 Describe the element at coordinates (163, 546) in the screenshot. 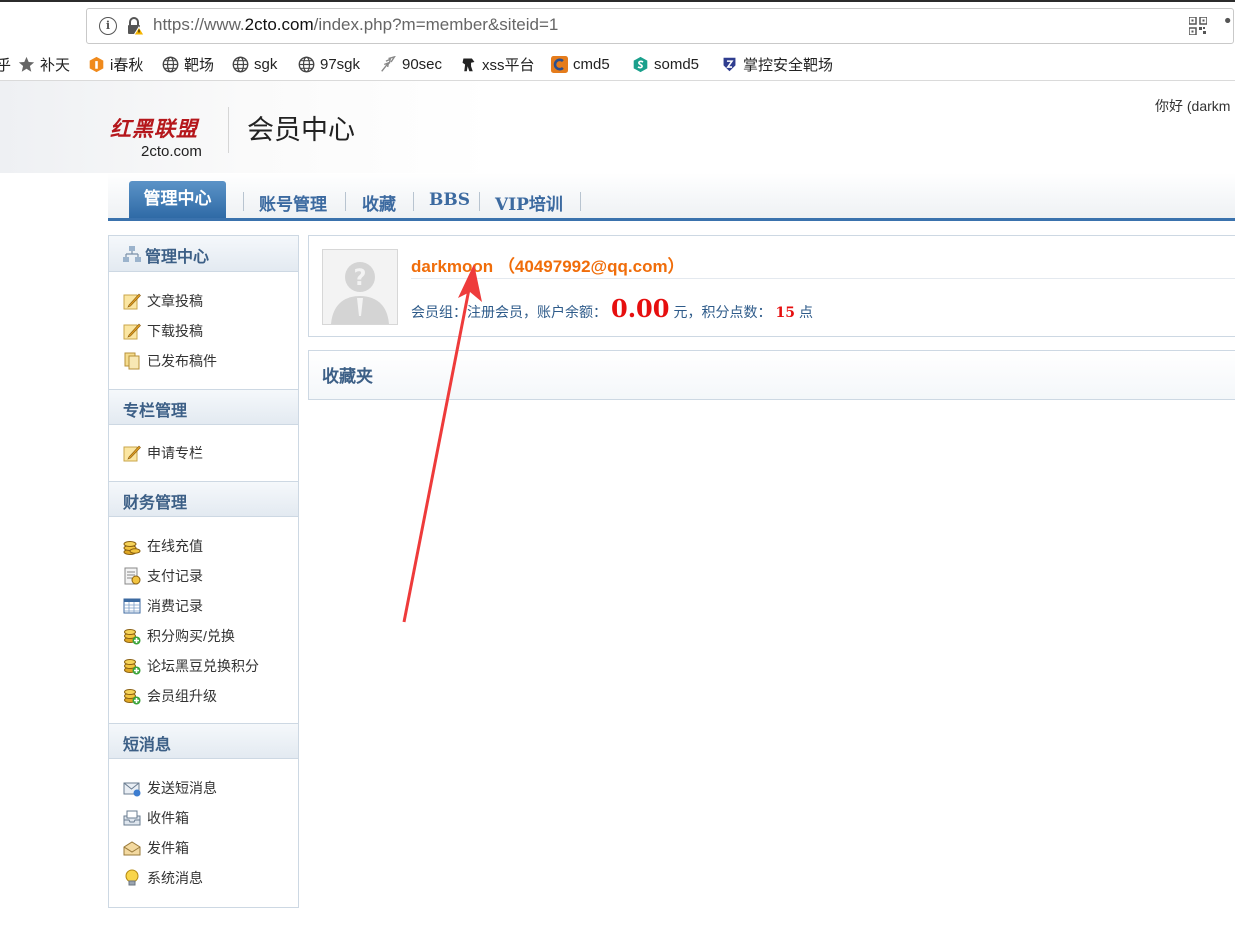

I see `sidebar-item-recharge: 在线充值` at that location.